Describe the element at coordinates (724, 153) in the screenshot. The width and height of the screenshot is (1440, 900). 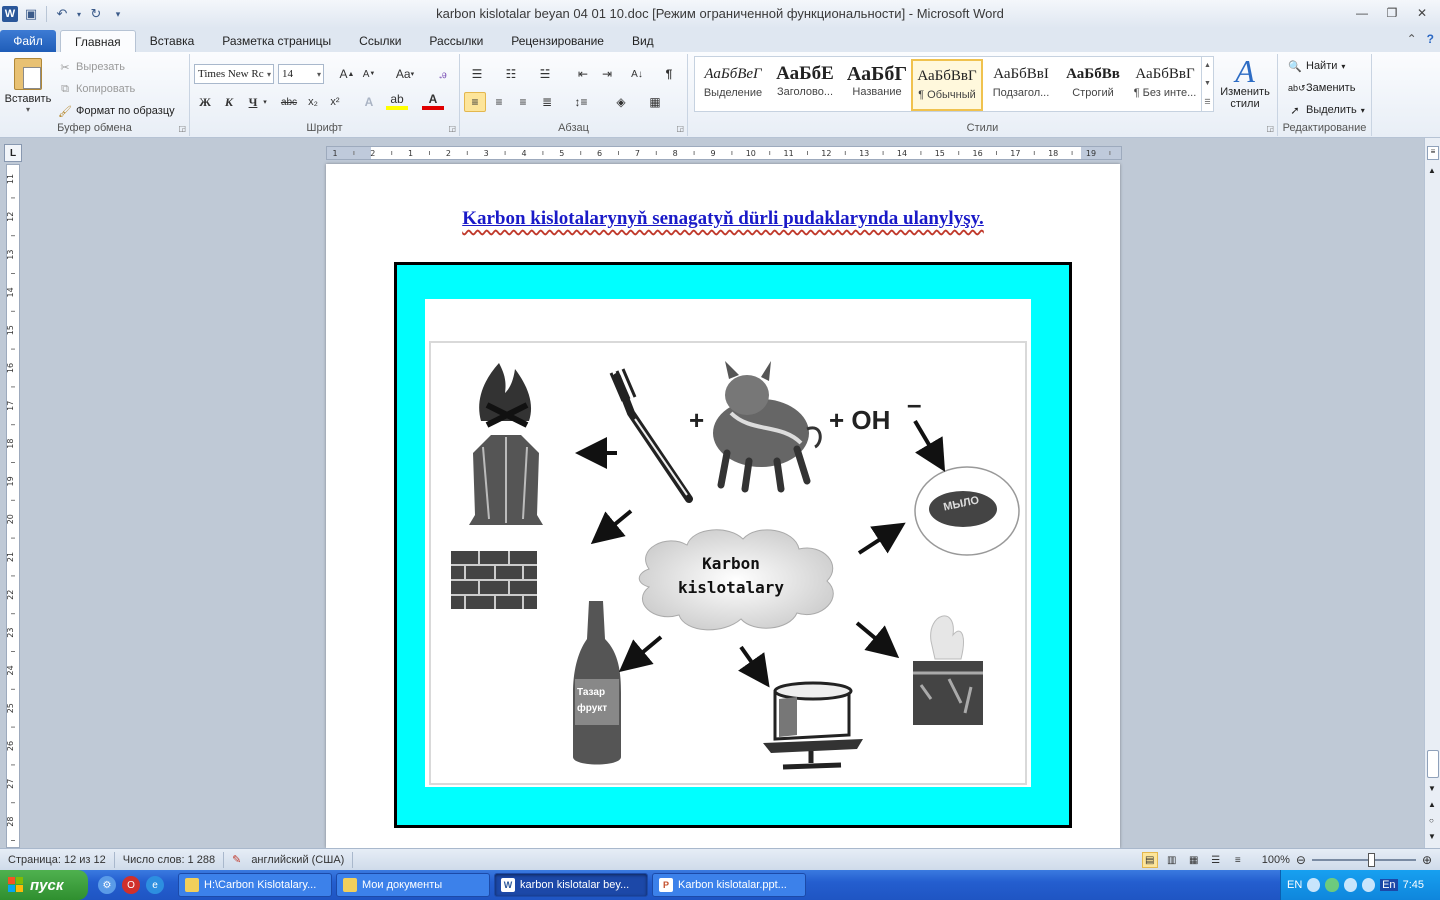
I see `horizontal-ruler: 1 2 1 2 3 4 5 6 7 8 9 10 11 12 13 14 15 16 17 18 19` at that location.